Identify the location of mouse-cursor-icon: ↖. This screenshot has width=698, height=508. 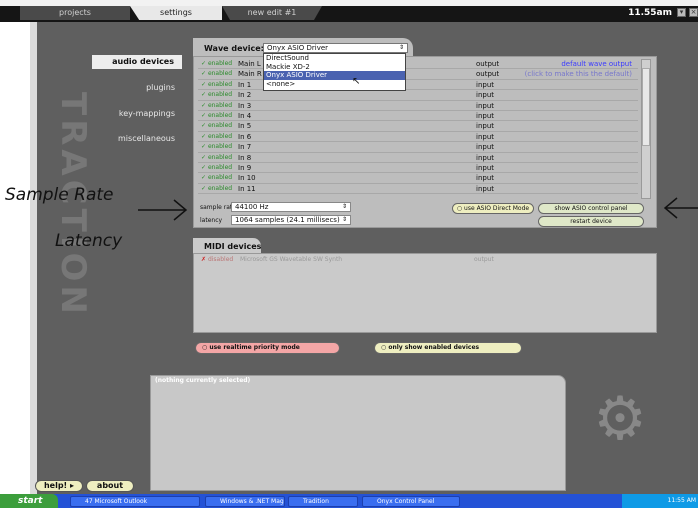
(356, 81).